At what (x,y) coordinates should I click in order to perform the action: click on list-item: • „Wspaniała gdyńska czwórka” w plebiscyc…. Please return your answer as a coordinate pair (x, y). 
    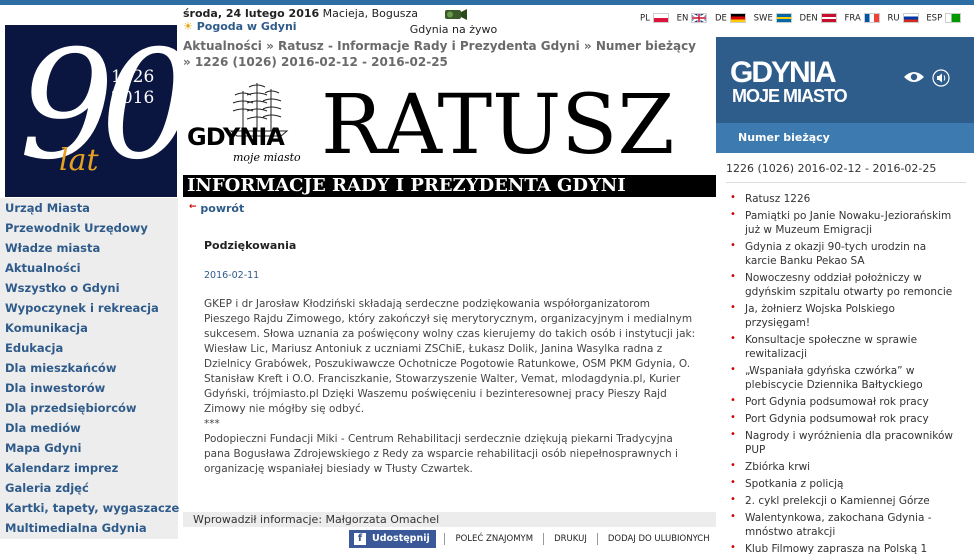
    Looking at the image, I should click on (844, 378).